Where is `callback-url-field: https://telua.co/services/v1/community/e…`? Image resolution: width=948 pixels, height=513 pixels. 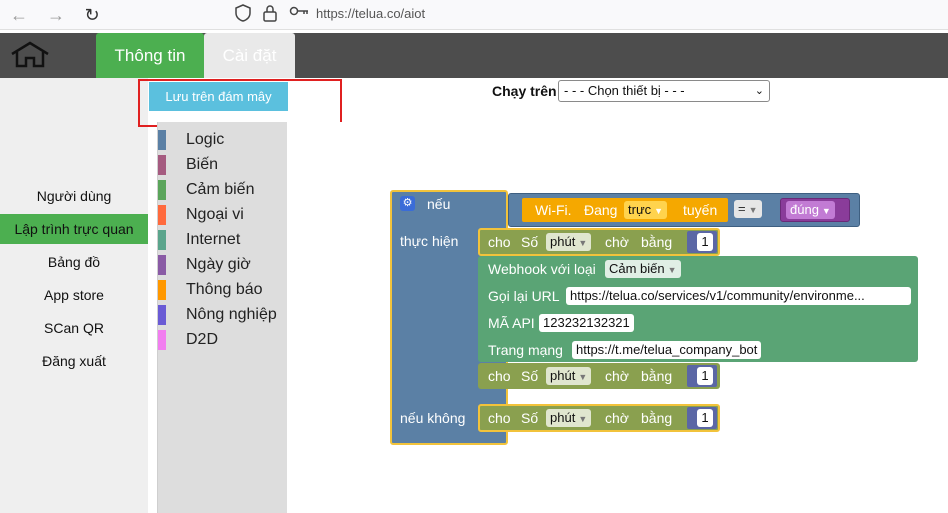
callback-url-field: https://telua.co/services/v1/community/e… is located at coordinates (738, 296).